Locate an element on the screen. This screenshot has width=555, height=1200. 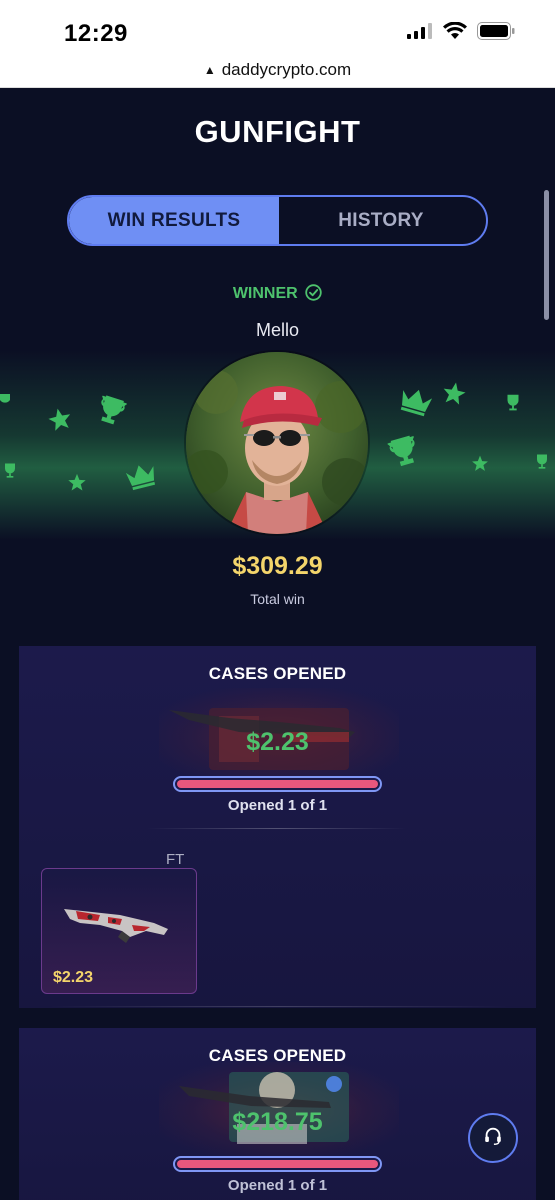
item-card: FT $2.23 is located at coordinates (119, 922).